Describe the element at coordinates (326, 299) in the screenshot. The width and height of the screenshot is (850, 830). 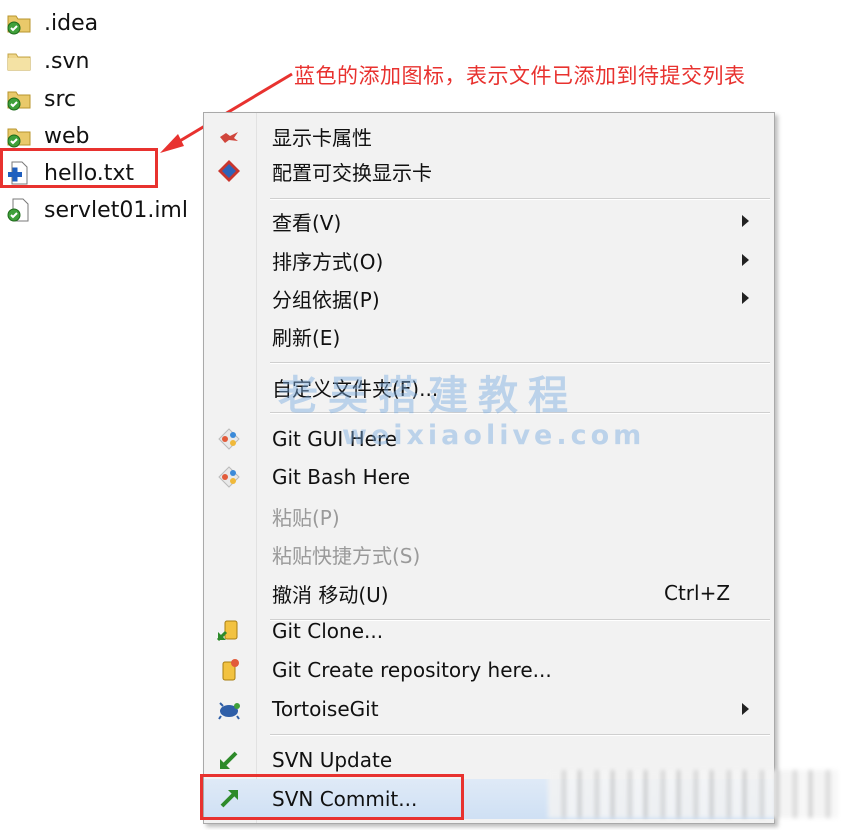
I see `menu-item-label: 分组依据(P)` at that location.